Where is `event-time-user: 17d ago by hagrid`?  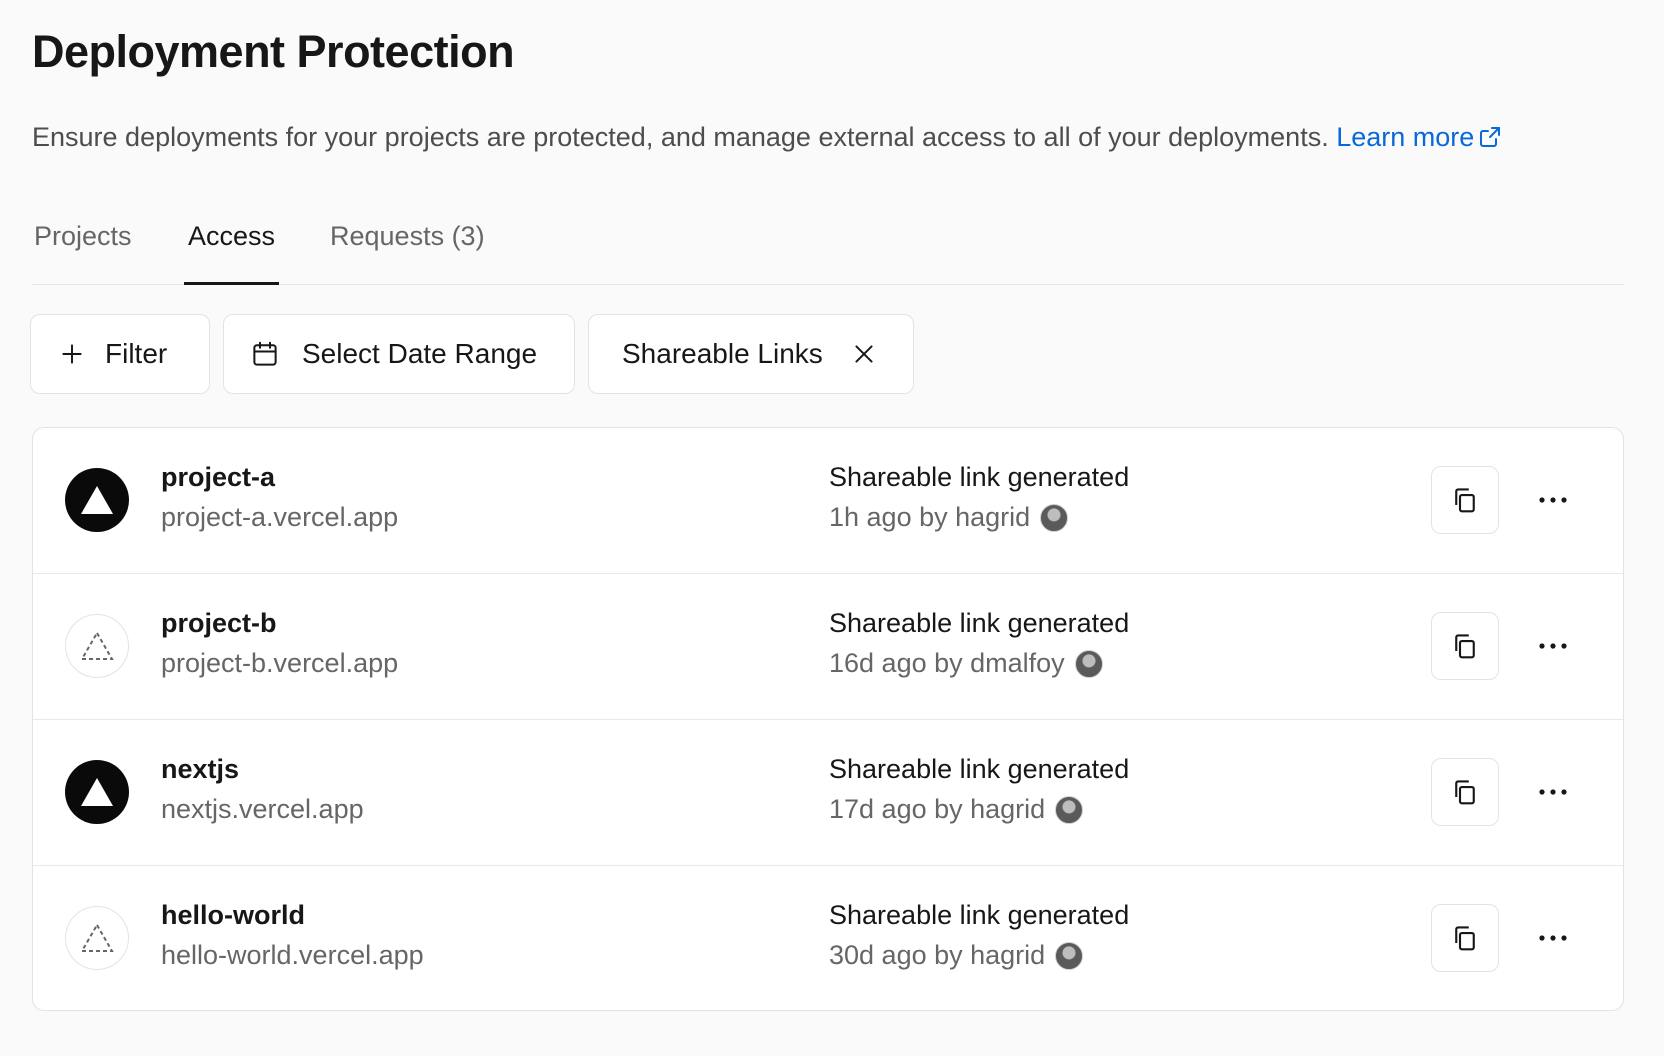 event-time-user: 17d ago by hagrid is located at coordinates (937, 809).